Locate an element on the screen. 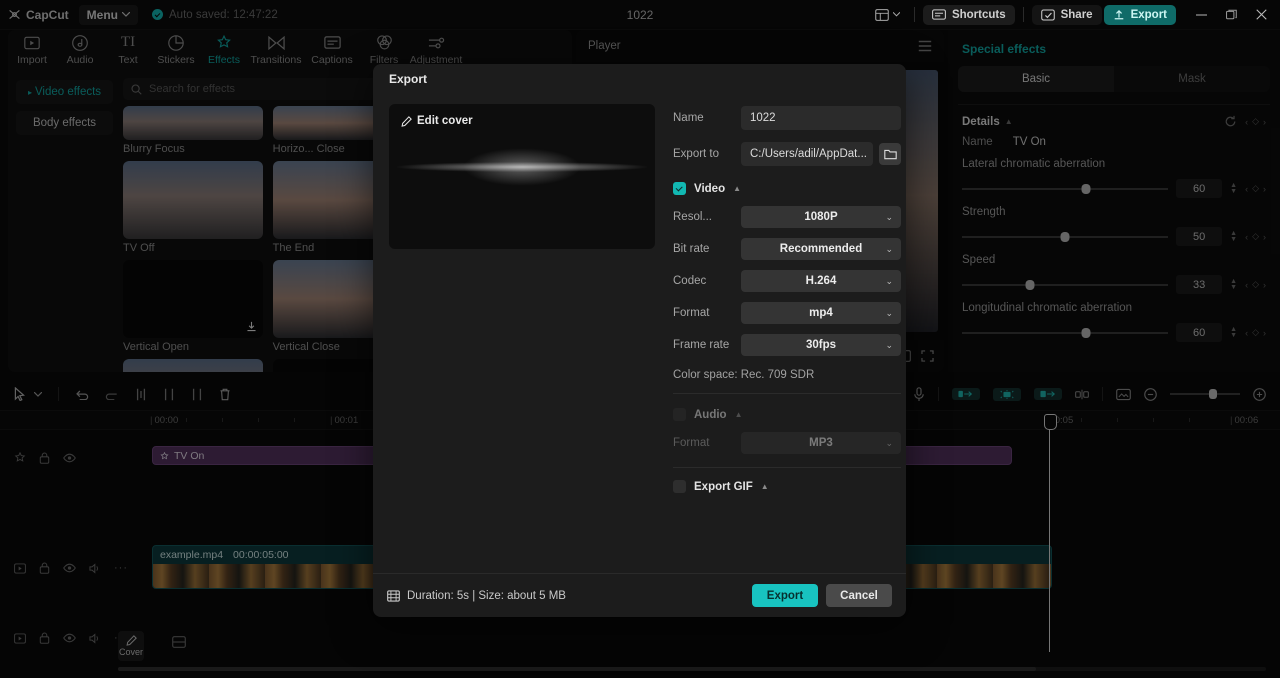  color-space-text: Color space: Rec. 709 SDR is located at coordinates (744, 375).